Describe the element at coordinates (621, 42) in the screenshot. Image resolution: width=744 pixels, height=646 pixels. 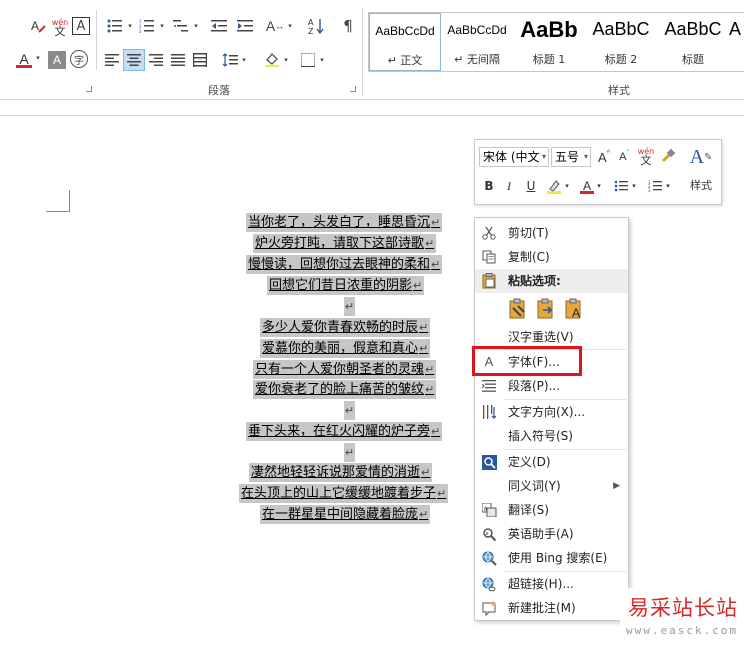
I see `style-heading-2: AaBbC 标题 2` at that location.